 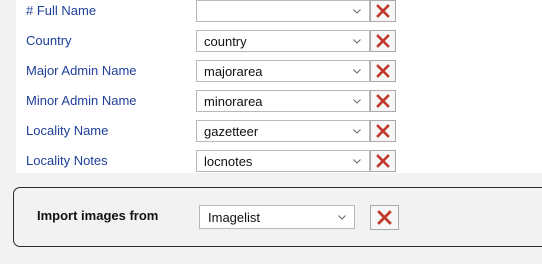 What do you see at coordinates (283, 101) in the screenshot?
I see `mapping-dropdown: minorarea` at bounding box center [283, 101].